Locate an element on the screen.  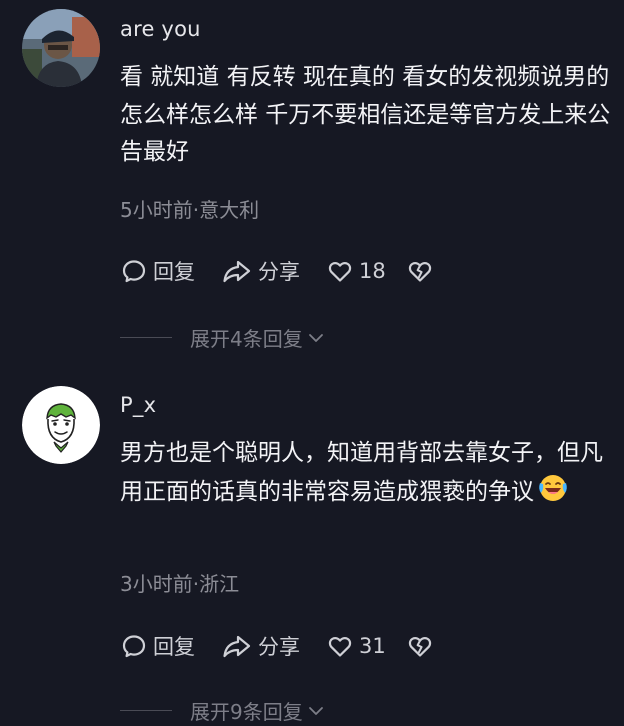
expand-replies-button: 展开4条回复 is located at coordinates (222, 337).